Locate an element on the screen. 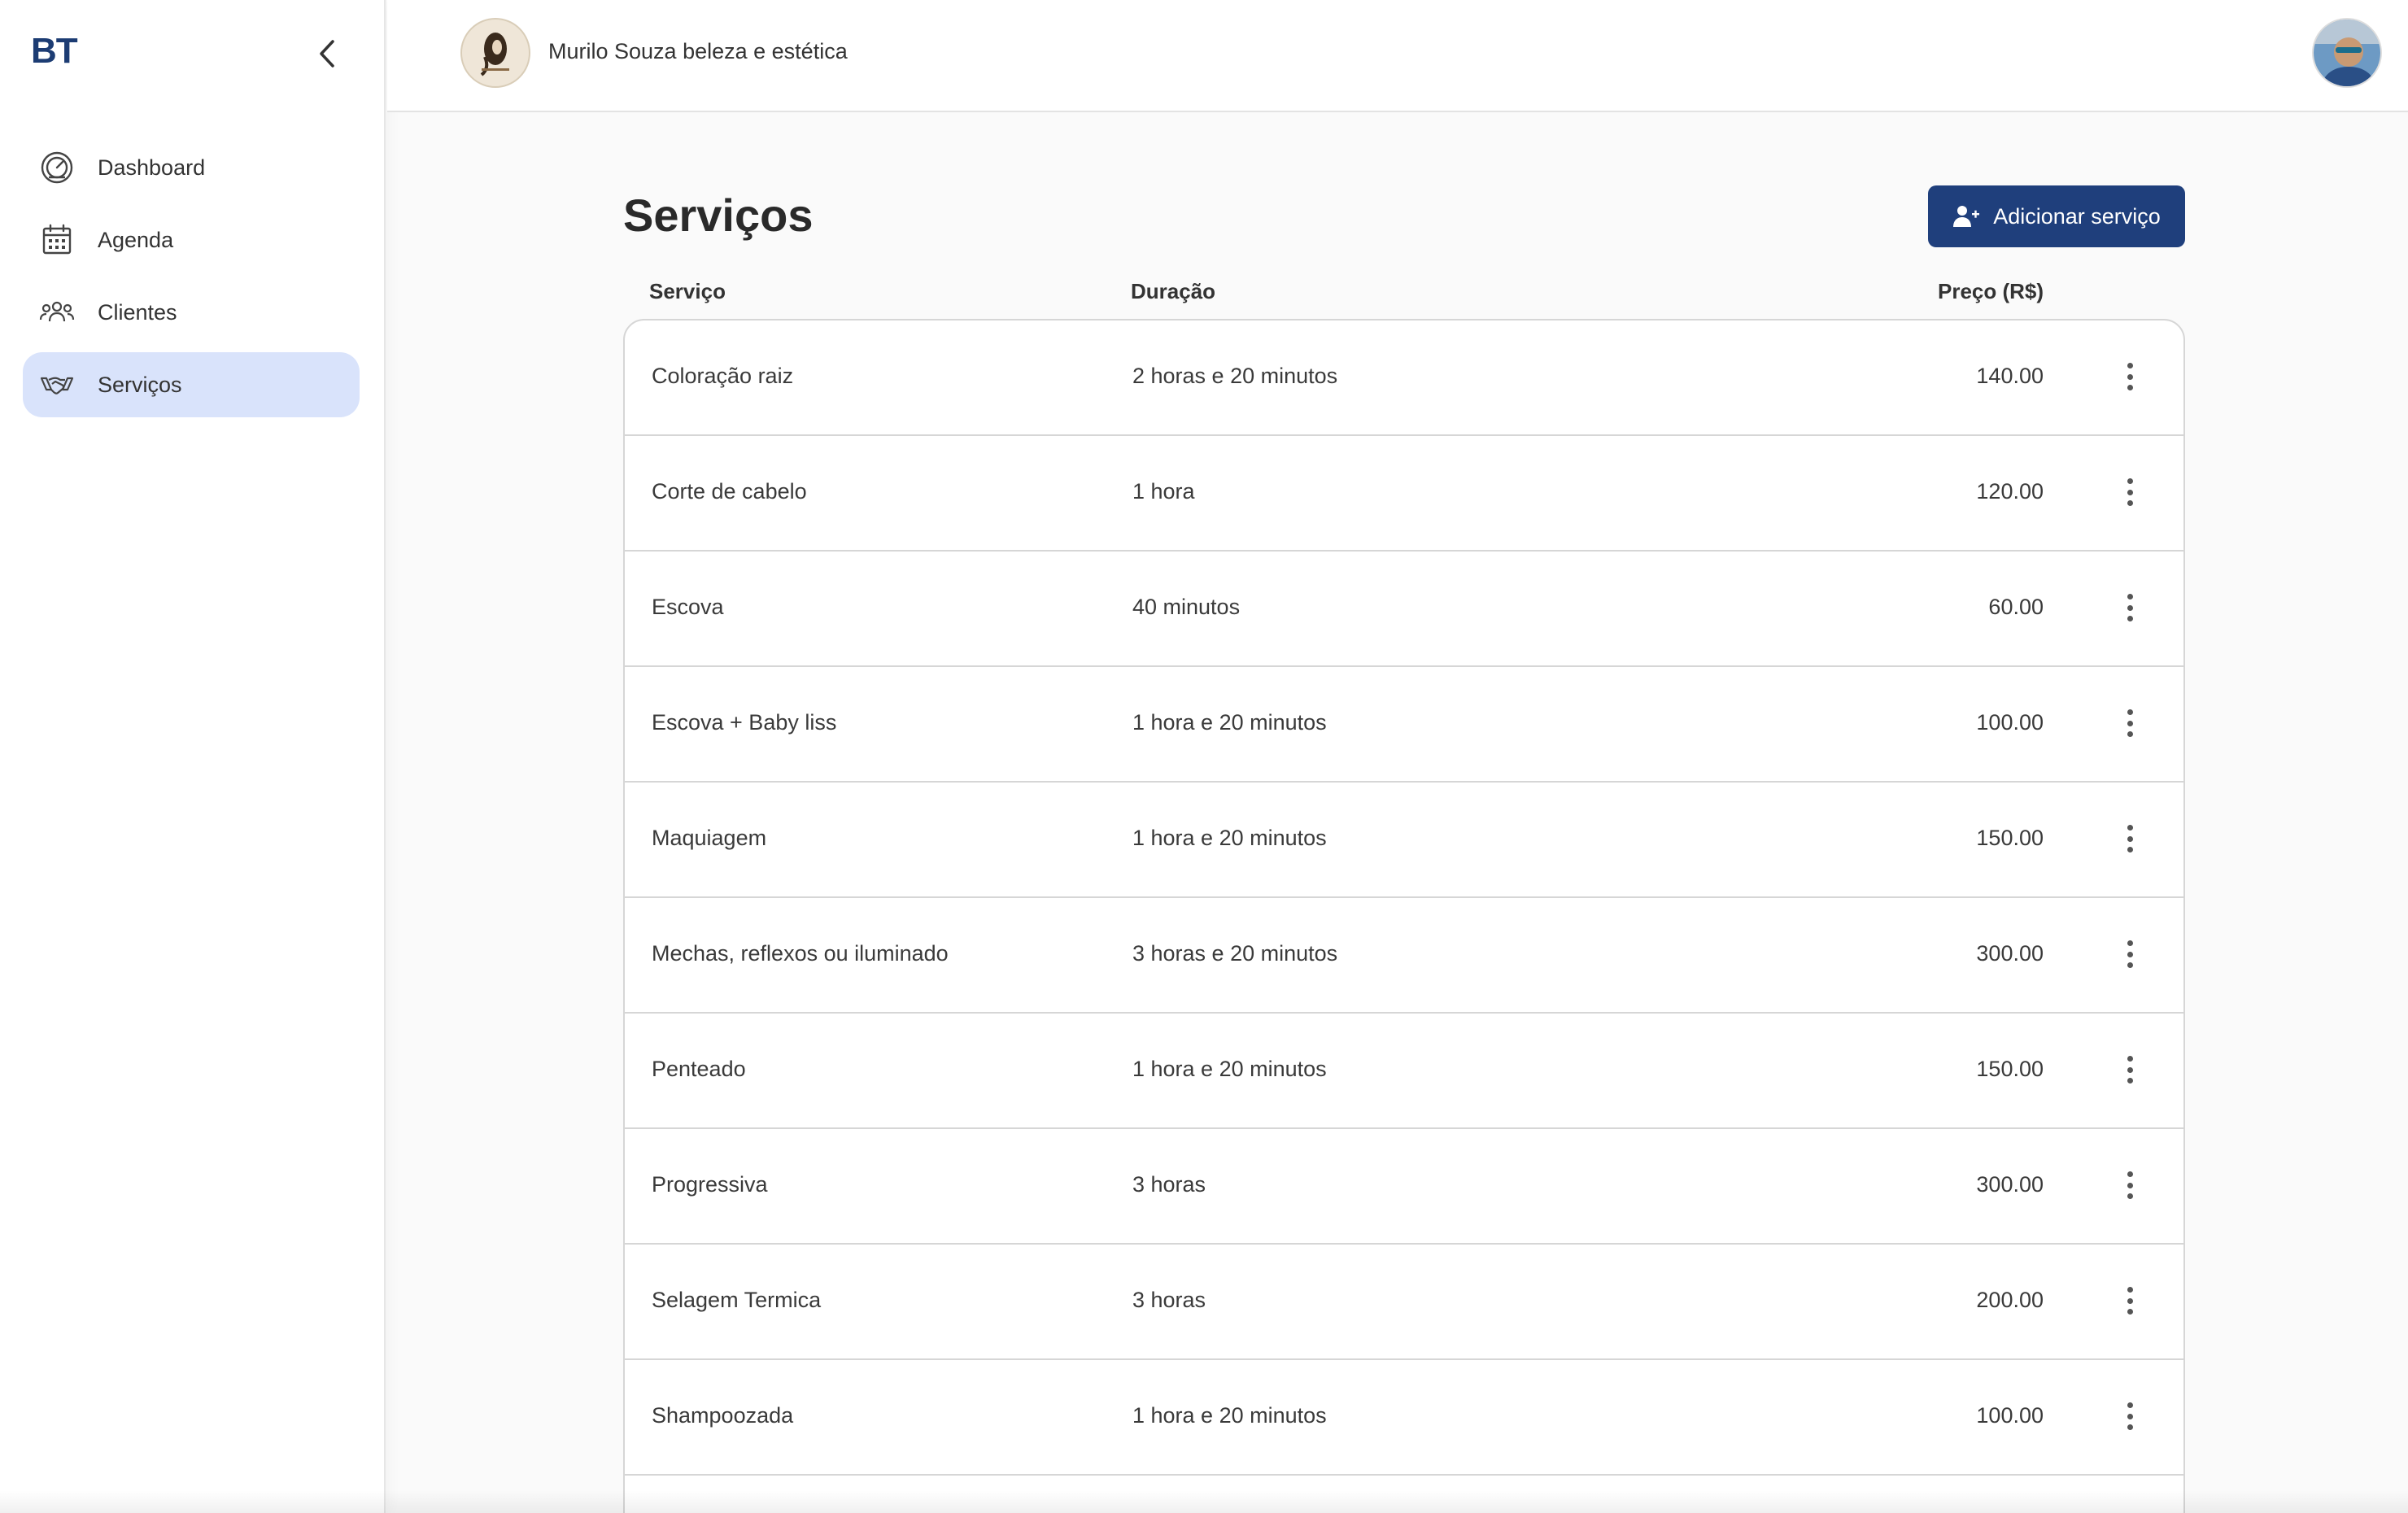  service-price: 200.00 is located at coordinates (2010, 1300).